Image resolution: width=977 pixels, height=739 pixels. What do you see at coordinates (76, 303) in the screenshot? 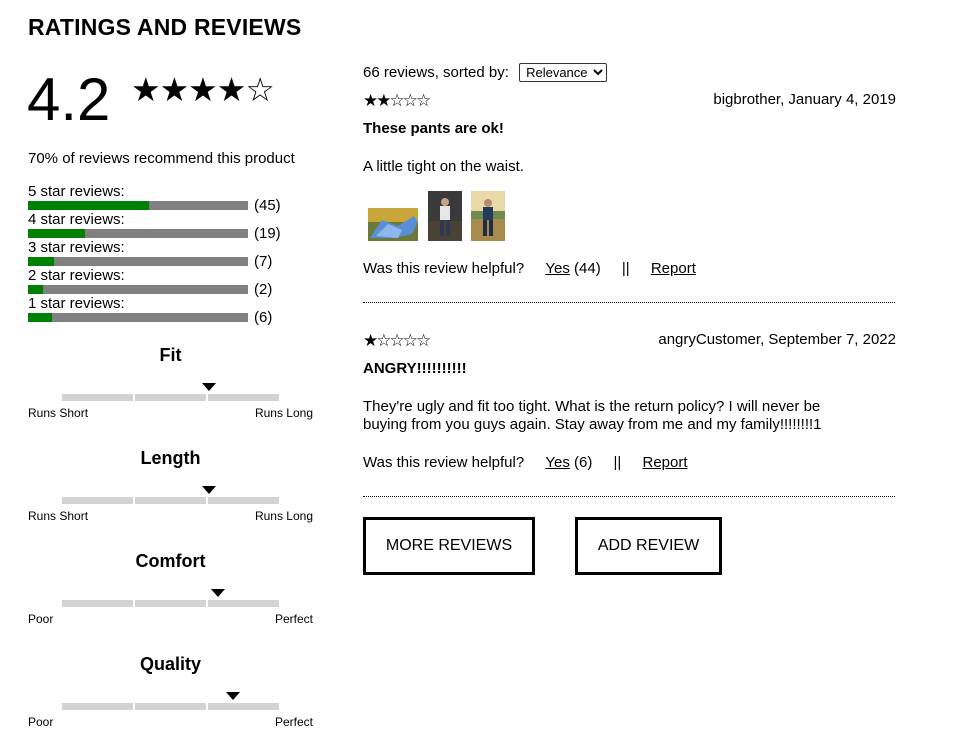
I see `breakdown-label: 1 star reviews:` at bounding box center [76, 303].